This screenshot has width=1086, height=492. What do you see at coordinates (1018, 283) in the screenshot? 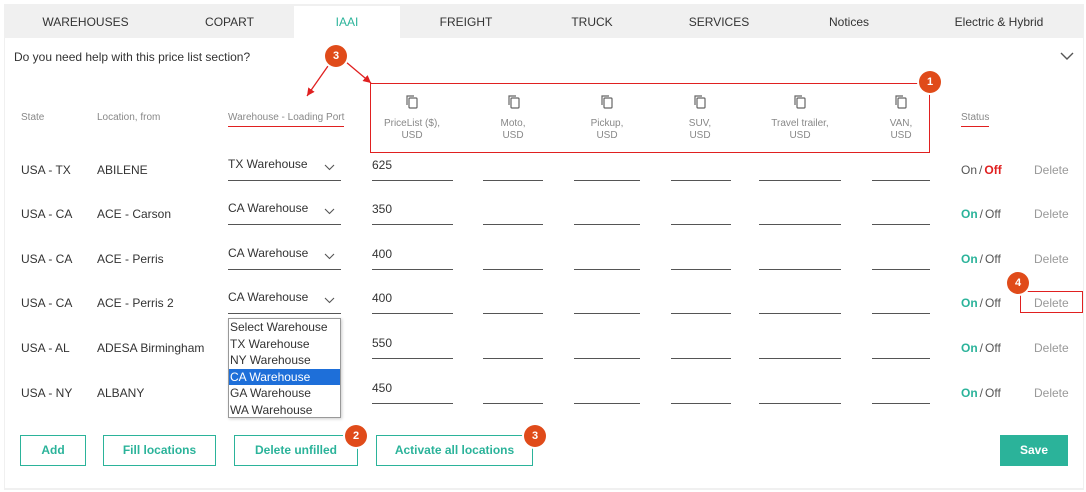
I see `annotation-badge-4: 4` at bounding box center [1018, 283].